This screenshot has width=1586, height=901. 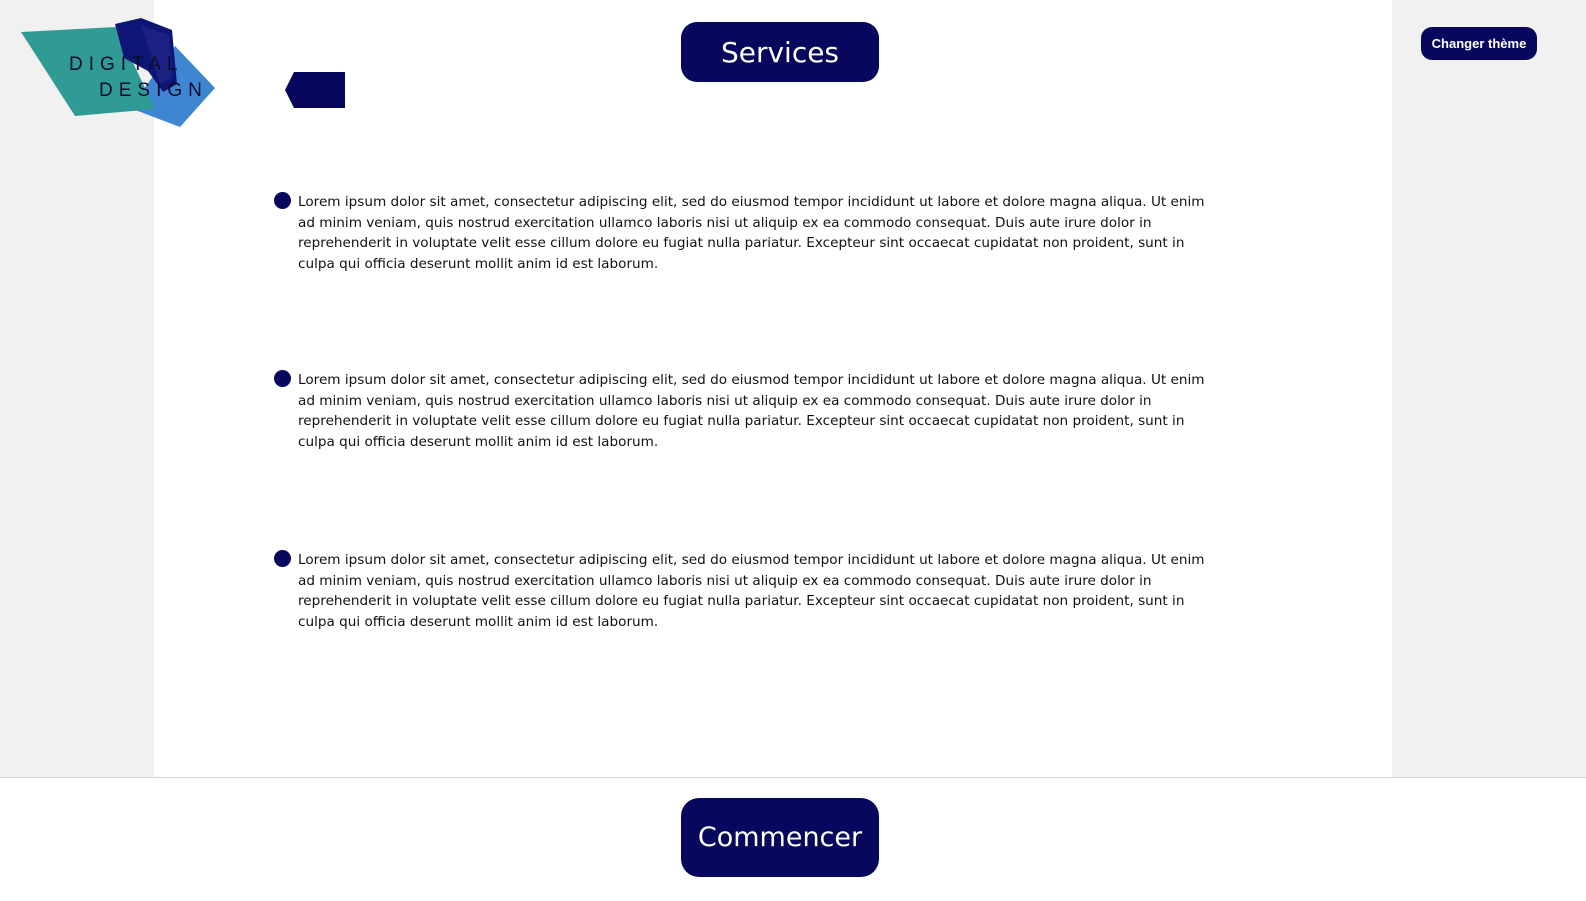 I want to click on digital-design-logo: DIGITAL DESIGN, so click(x=120, y=73).